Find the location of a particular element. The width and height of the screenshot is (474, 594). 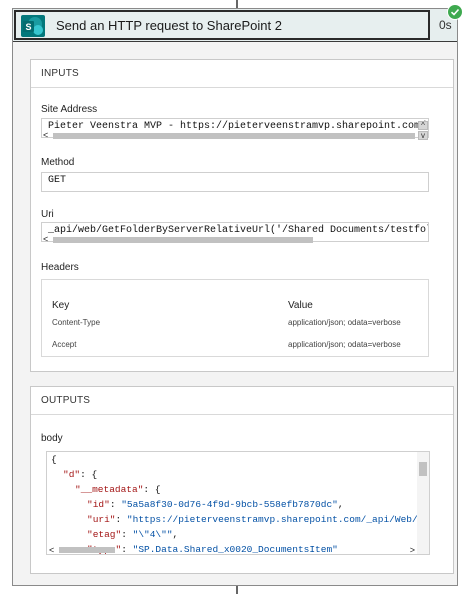

site-address-hscrollbar: < is located at coordinates (229, 135).